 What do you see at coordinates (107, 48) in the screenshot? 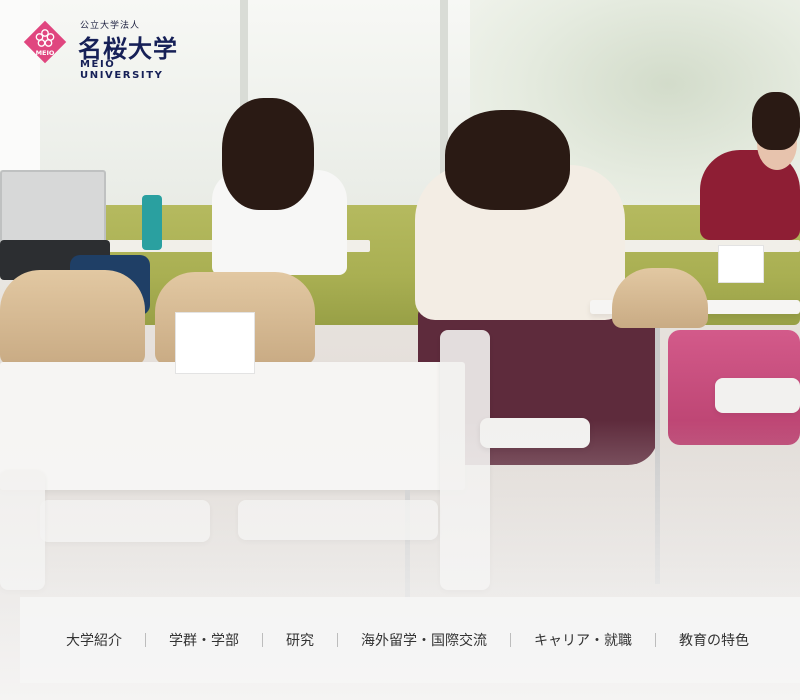
I see `university-logo: MEIO 公立大学法人 名桜大学 MEIO UNIVERSITY` at bounding box center [107, 48].